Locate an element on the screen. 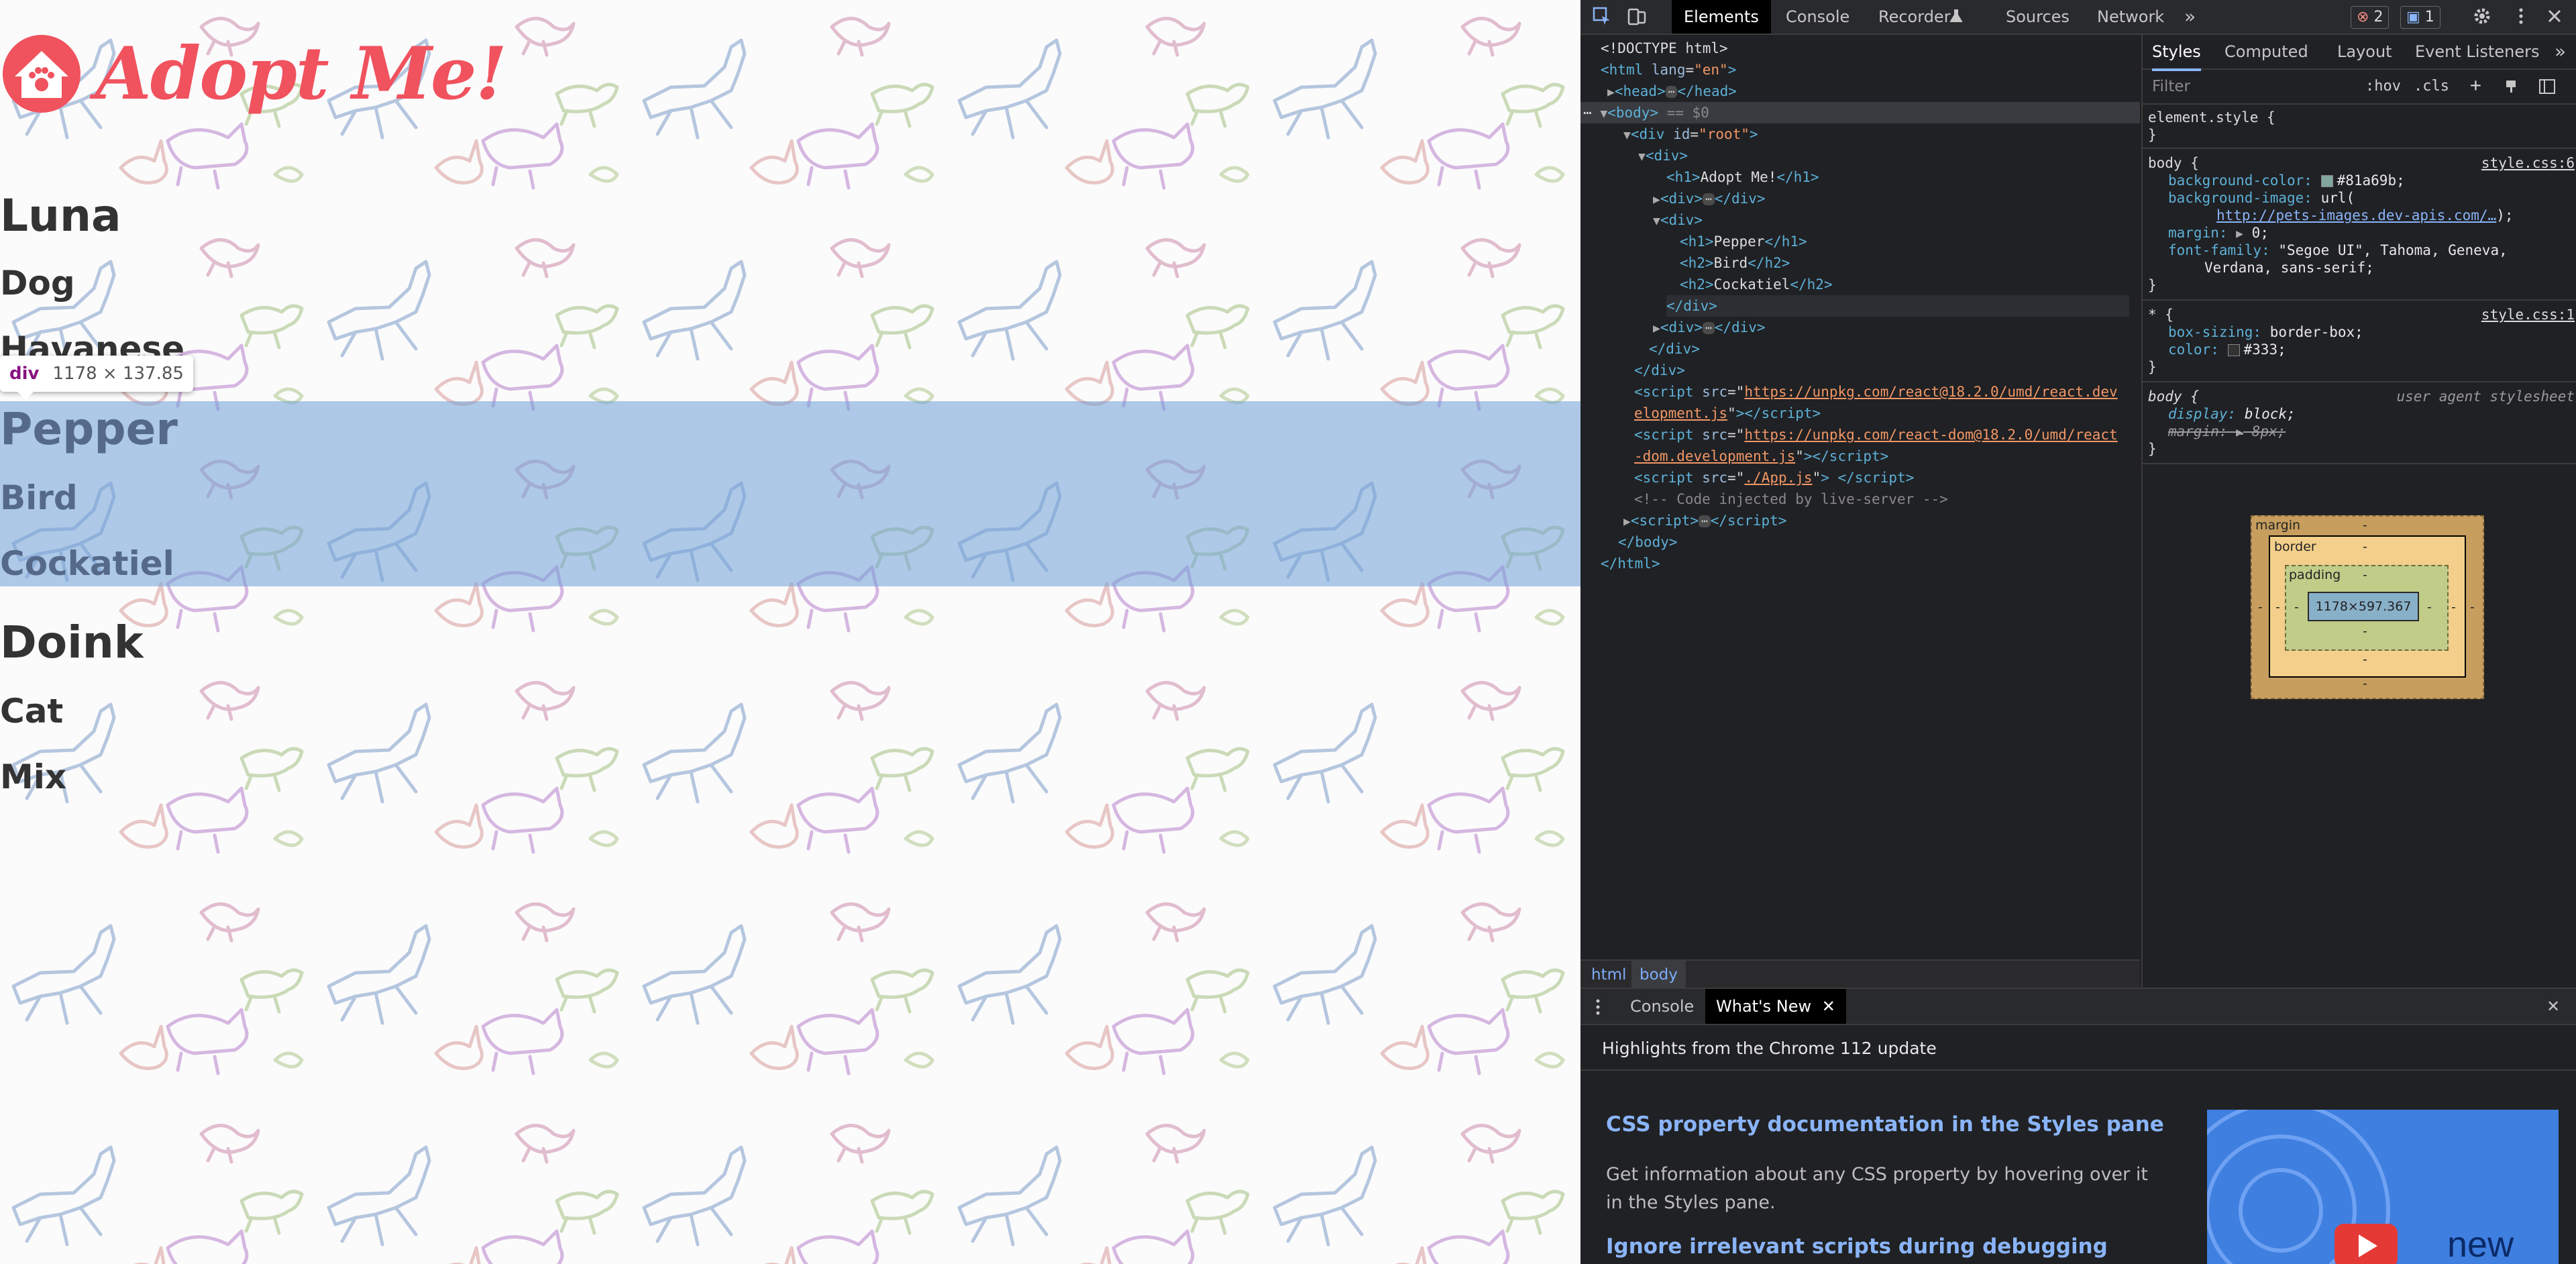  rule-ua-selector: body { is located at coordinates (2173, 396).